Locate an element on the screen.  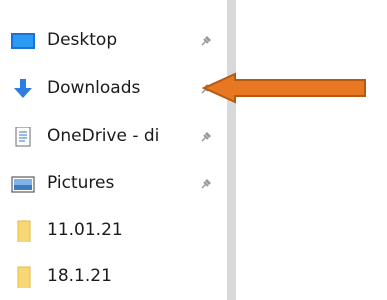
document-icon is located at coordinates (23, 137).